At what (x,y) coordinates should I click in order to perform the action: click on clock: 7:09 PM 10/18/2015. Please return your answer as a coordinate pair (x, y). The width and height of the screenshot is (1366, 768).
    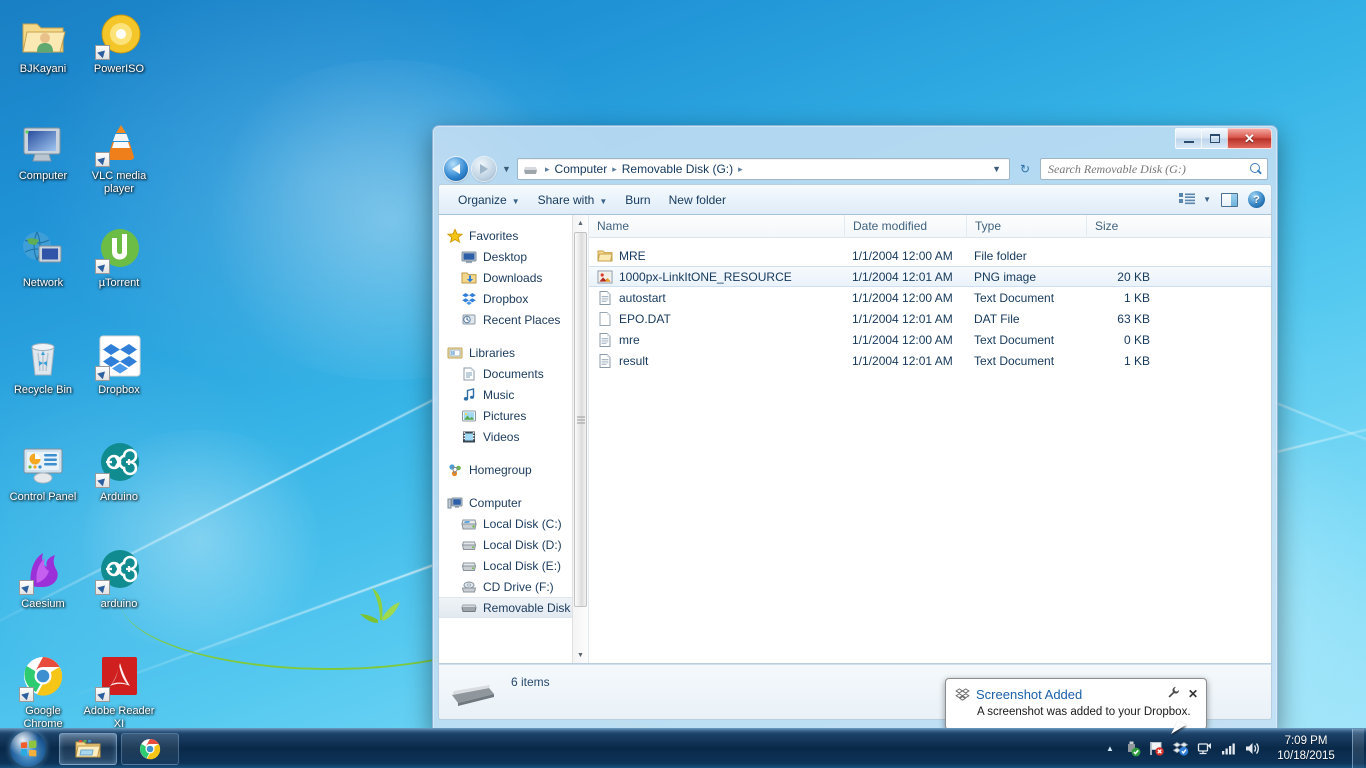
    Looking at the image, I should click on (1306, 749).